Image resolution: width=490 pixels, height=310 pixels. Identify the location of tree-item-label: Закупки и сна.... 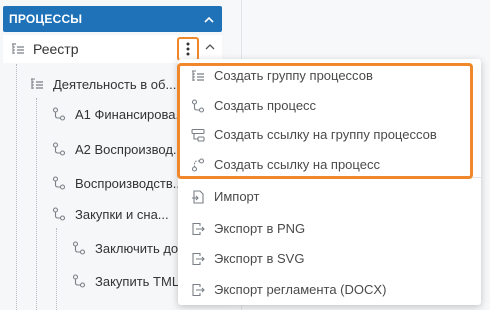
(122, 214).